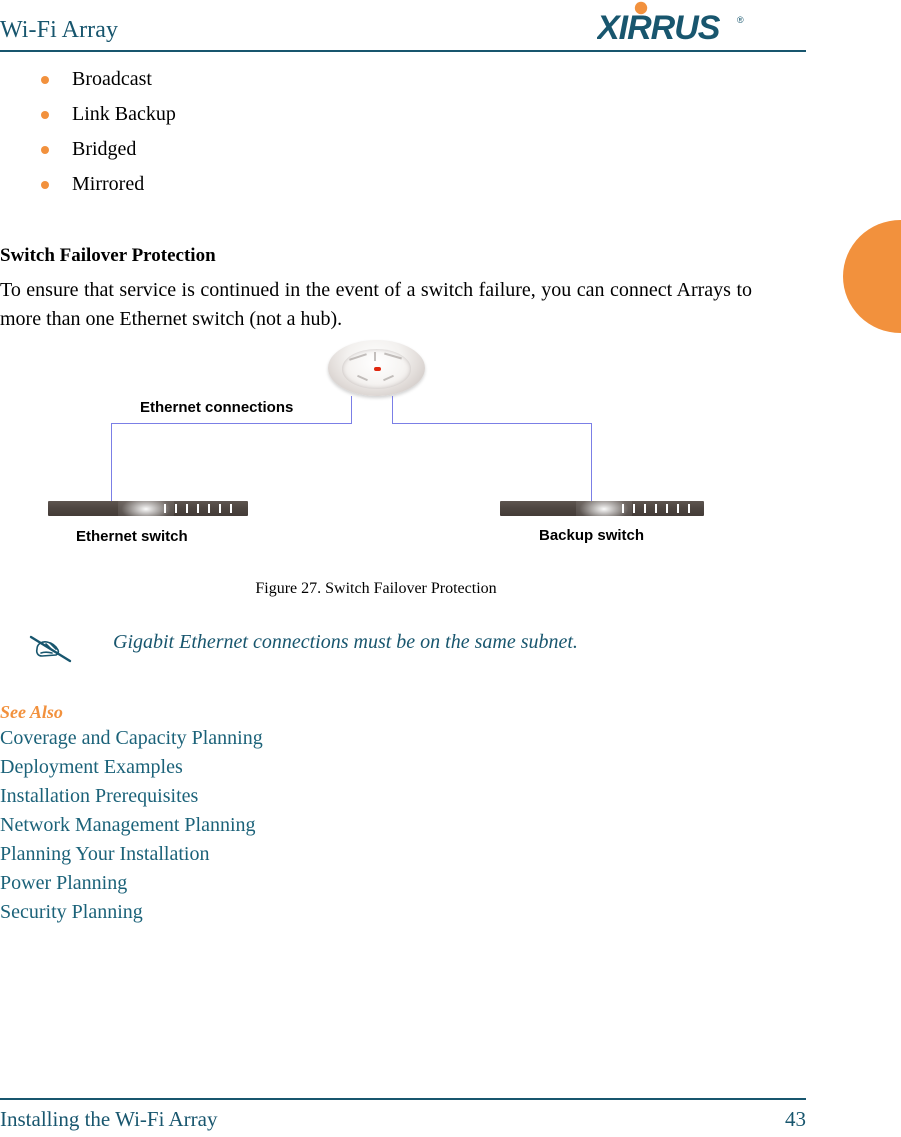 Image resolution: width=901 pixels, height=1137 pixels. I want to click on section-heading: Switch Failover Protection, so click(108, 255).